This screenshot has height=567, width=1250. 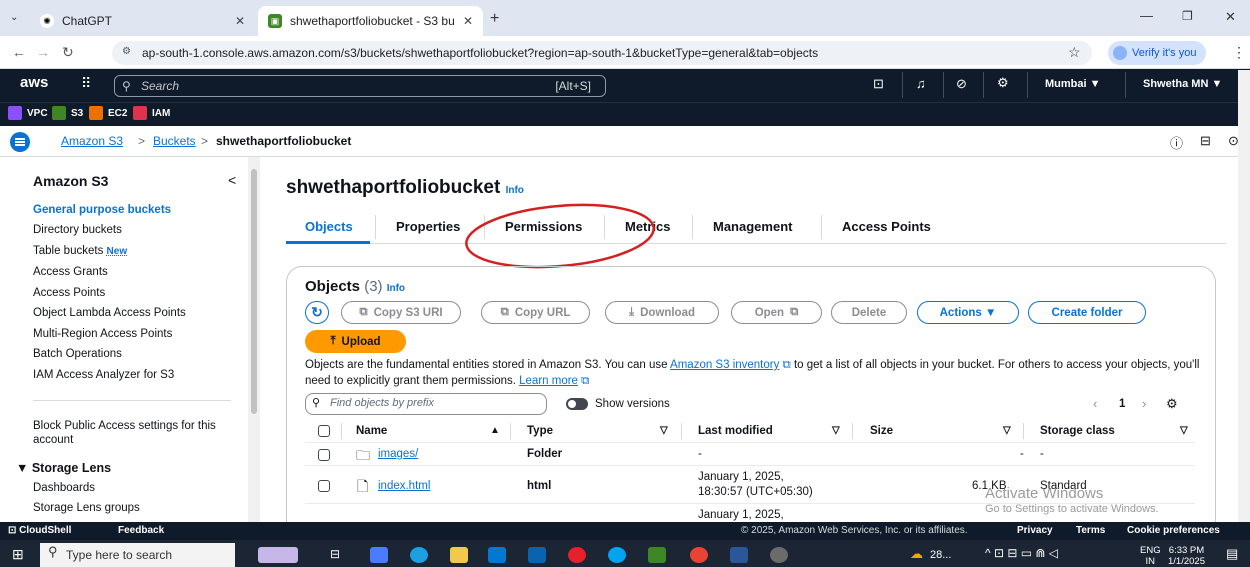 What do you see at coordinates (1187, 16) in the screenshot?
I see `restore-icon: ❐` at bounding box center [1187, 16].